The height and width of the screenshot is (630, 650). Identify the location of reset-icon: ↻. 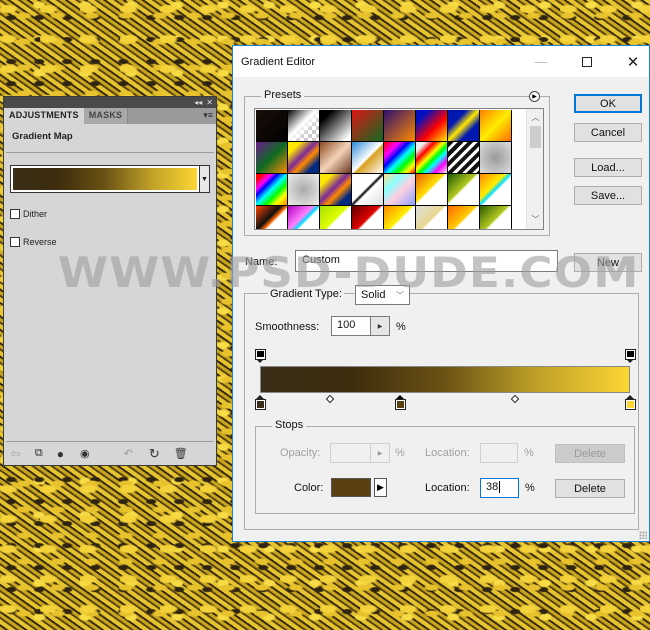
(154, 454).